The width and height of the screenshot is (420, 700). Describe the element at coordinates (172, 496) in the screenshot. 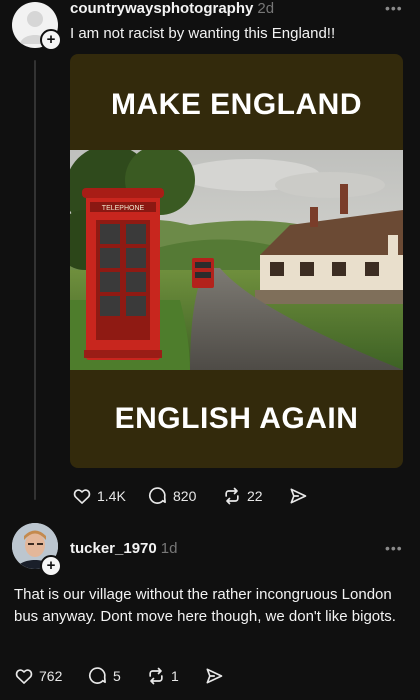

I see `post-comment-button: 820` at that location.